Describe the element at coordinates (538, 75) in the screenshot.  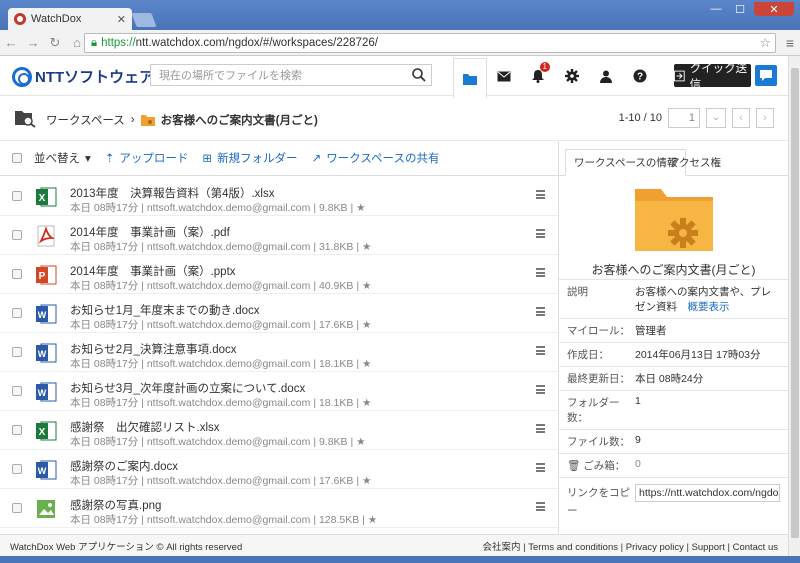
I see `notifications-button: 1` at that location.